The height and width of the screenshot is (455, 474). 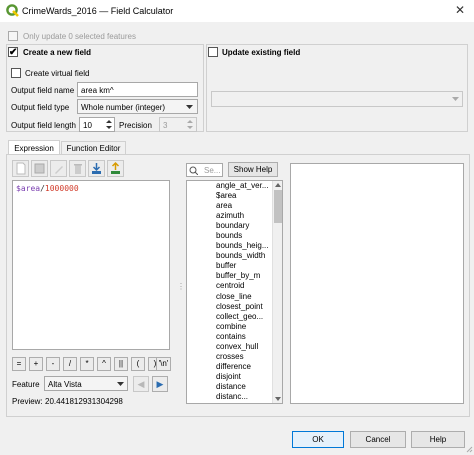 I want to click on function-list-item: azimuth, so click(x=243, y=216).